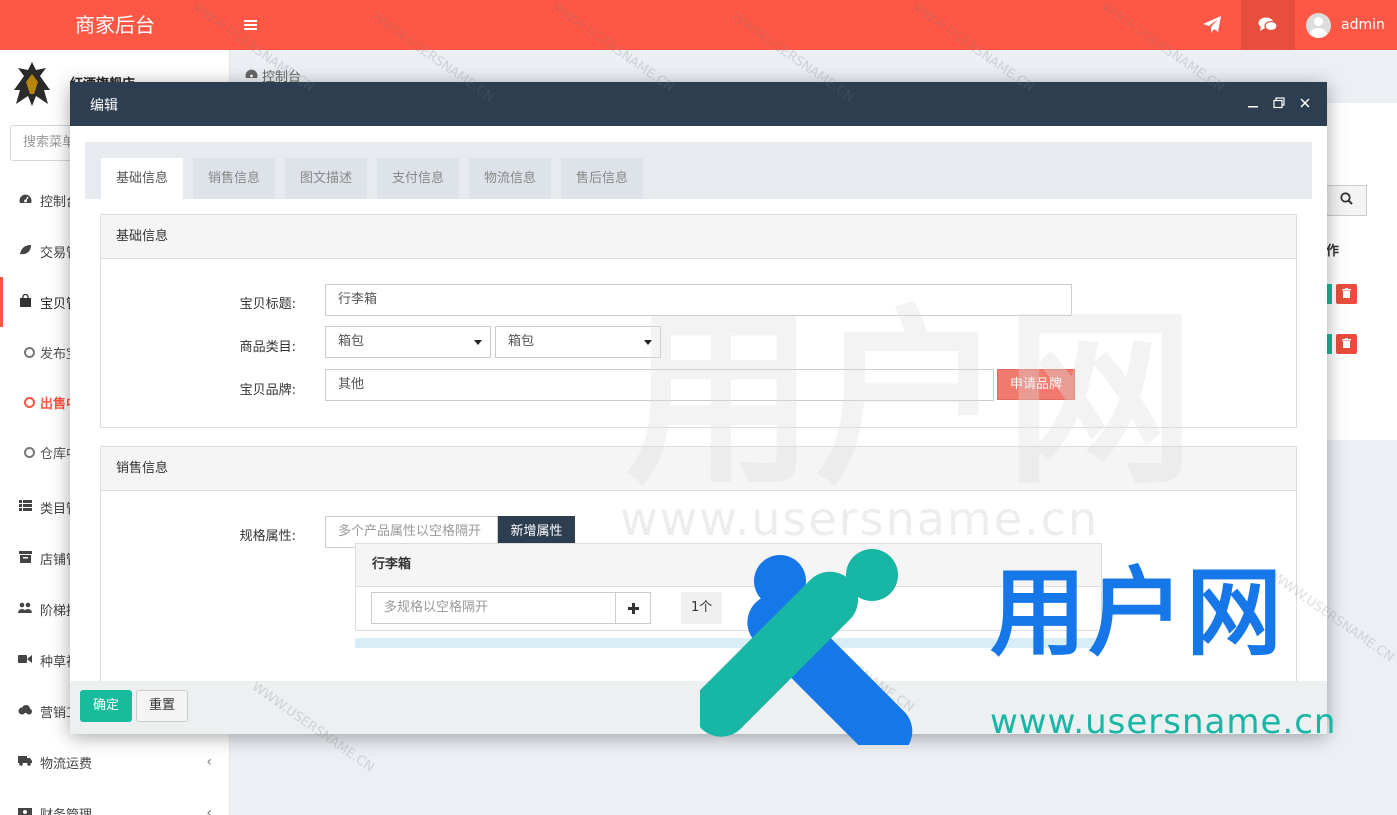  Describe the element at coordinates (1253, 103) in the screenshot. I see `minimize-icon` at that location.